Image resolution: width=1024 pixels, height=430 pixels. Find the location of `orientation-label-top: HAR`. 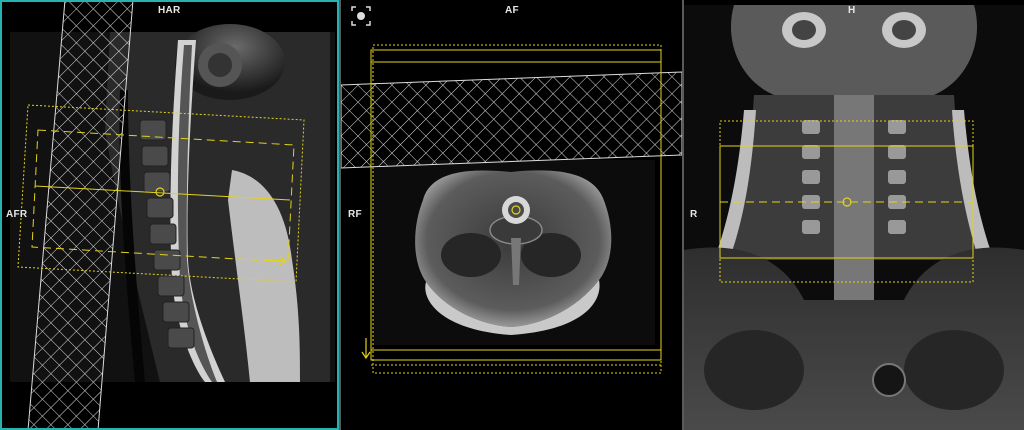

orientation-label-top: HAR is located at coordinates (169, 10).